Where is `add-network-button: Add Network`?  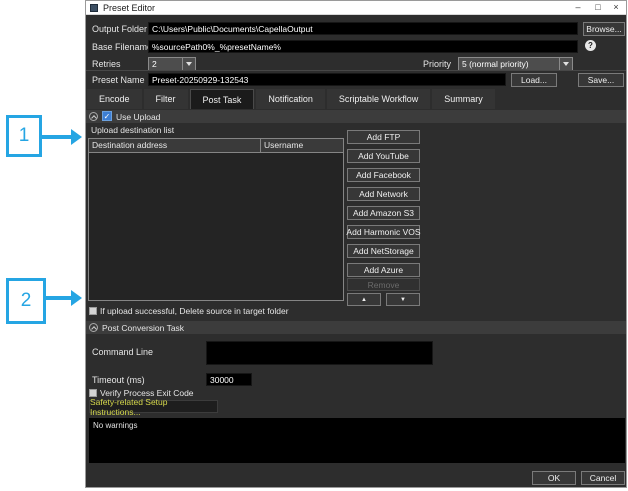
add-network-button: Add Network is located at coordinates (383, 194).